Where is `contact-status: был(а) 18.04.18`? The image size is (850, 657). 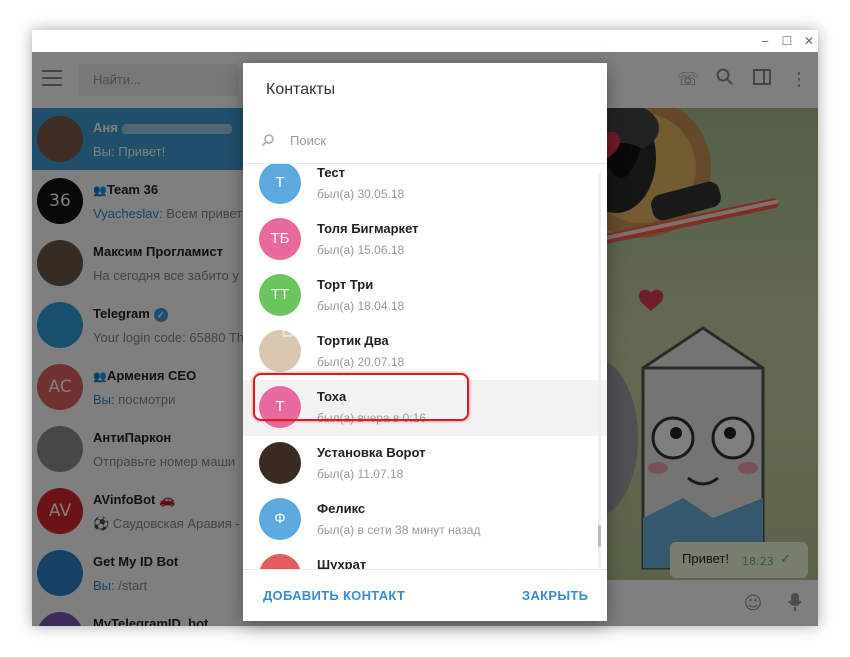 contact-status: был(а) 18.04.18 is located at coordinates (361, 306).